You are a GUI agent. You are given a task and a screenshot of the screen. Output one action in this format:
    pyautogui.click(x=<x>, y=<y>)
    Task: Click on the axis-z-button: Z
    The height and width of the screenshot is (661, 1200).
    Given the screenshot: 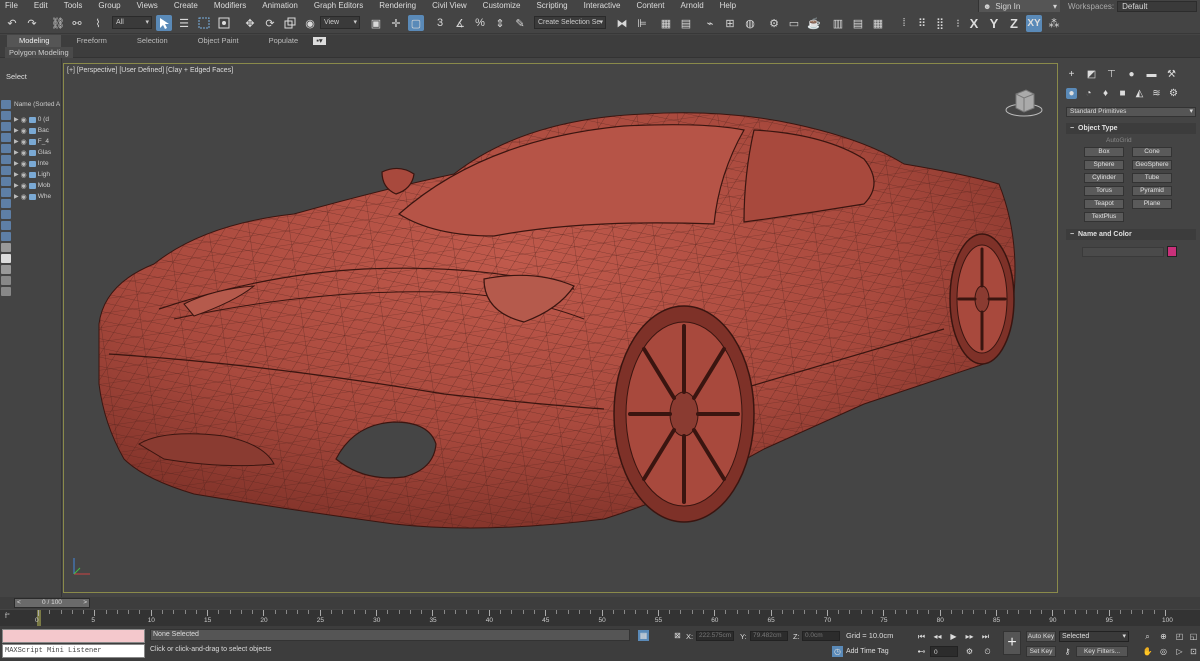 What is the action you would take?
    pyautogui.click(x=1014, y=23)
    